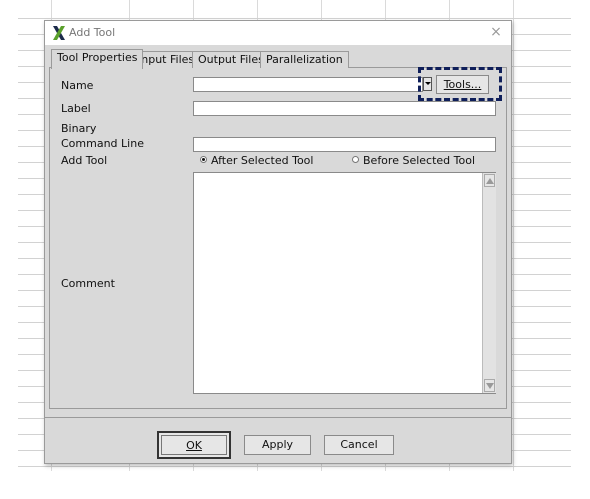 This screenshot has width=590, height=499. I want to click on scroll-up-icon, so click(489, 180).